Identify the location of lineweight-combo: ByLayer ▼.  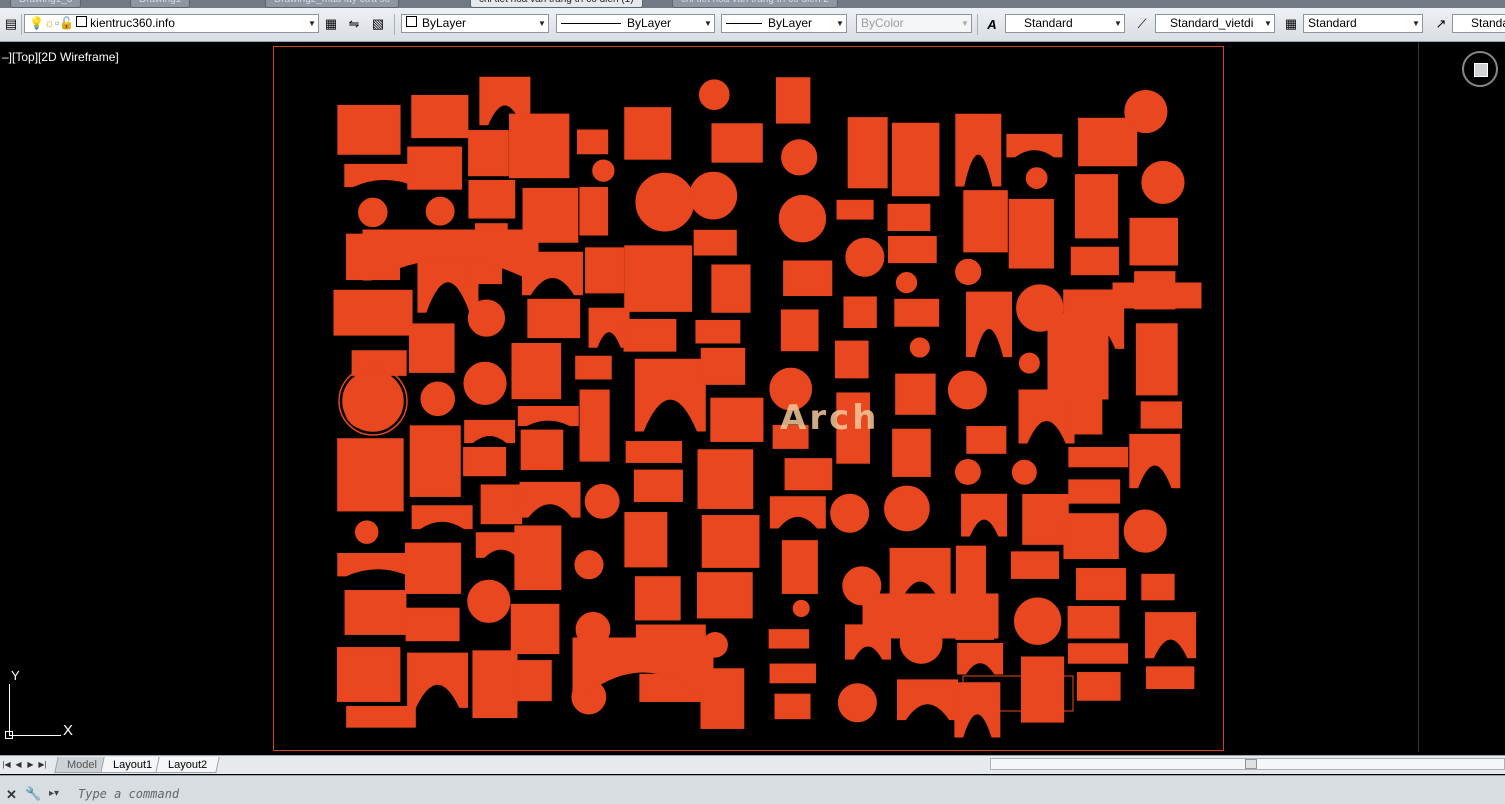
(784, 23).